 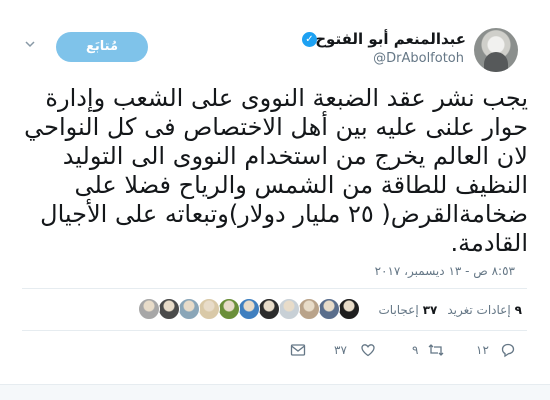 I want to click on reply-area, so click(x=275, y=392).